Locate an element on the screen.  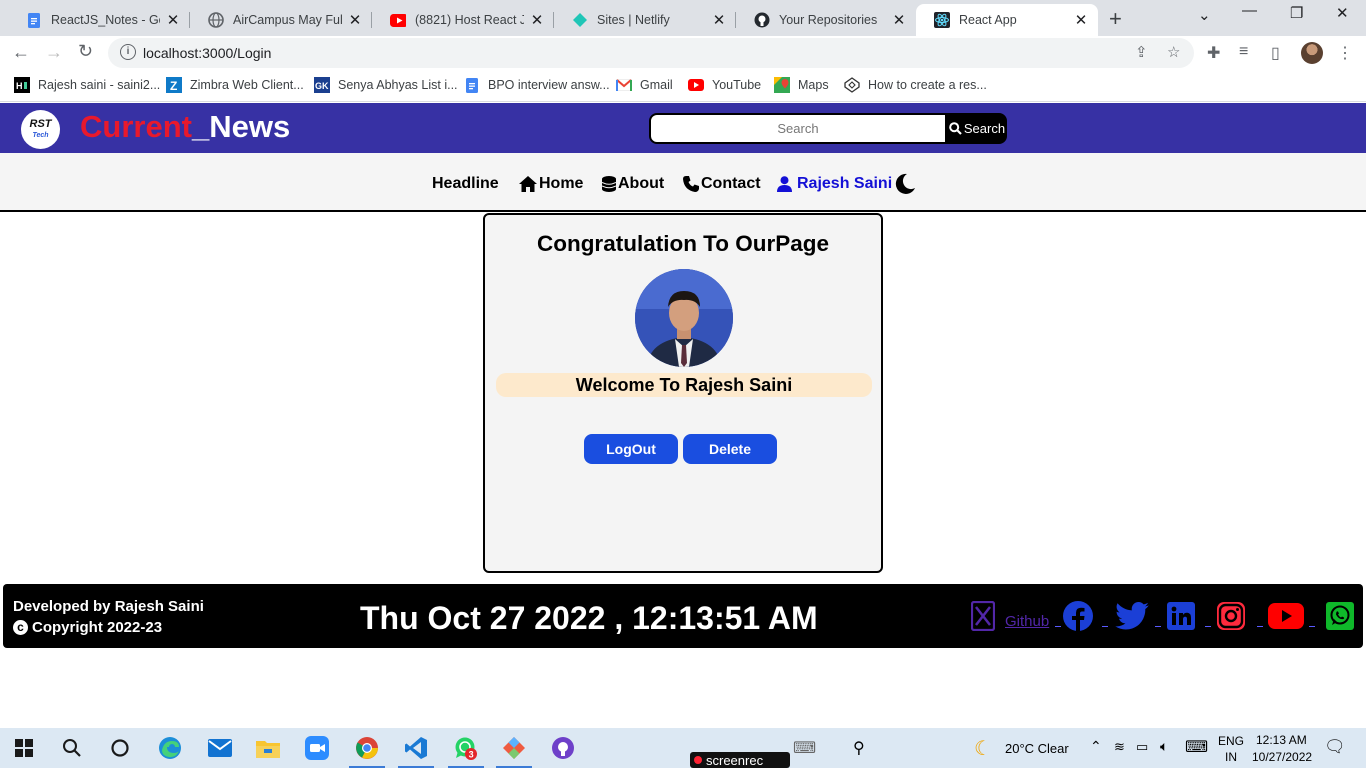
facebook-icon is located at coordinates (1078, 616).